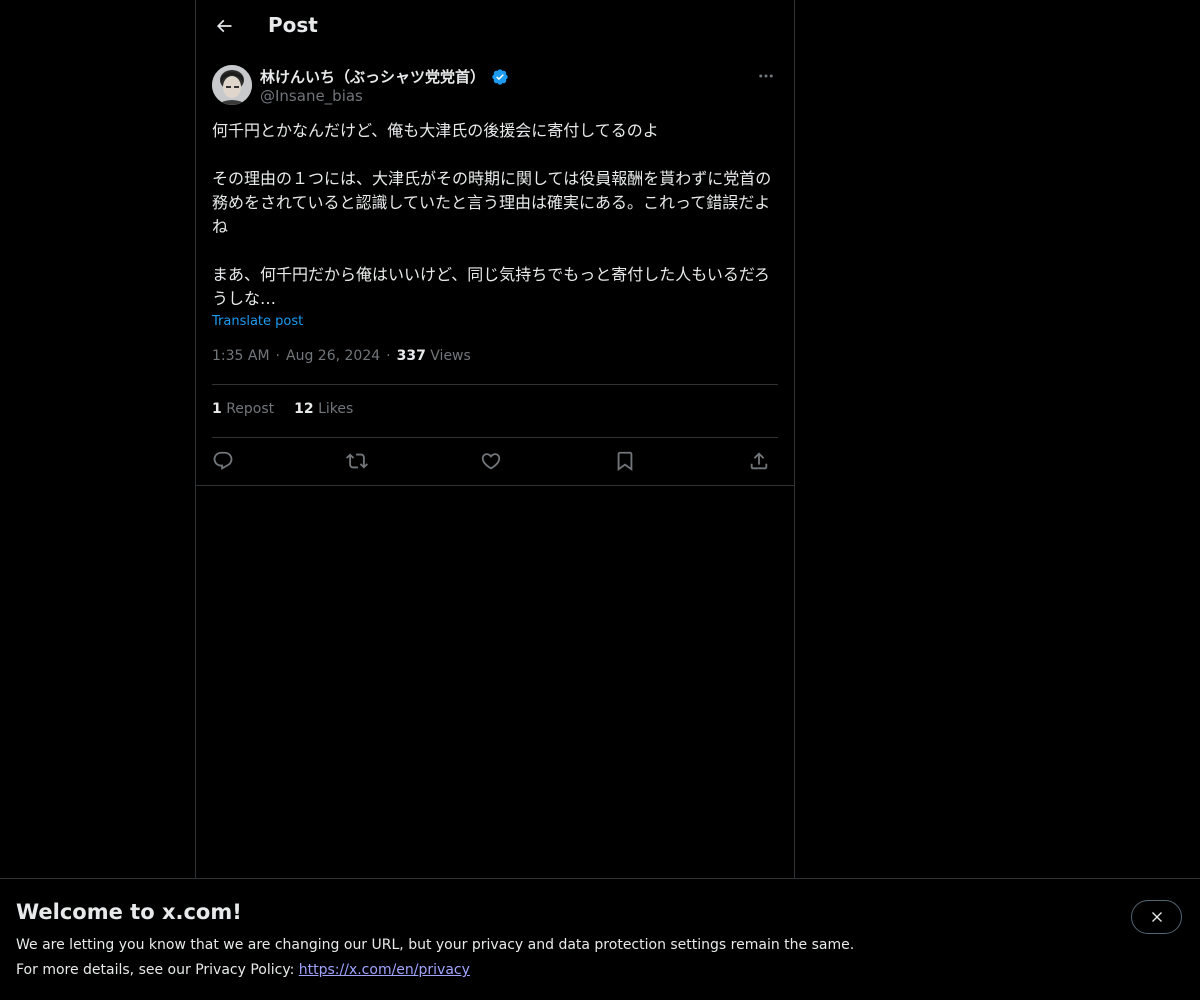 The height and width of the screenshot is (1000, 1200). I want to click on likes-stat: 12 Likes, so click(323, 409).